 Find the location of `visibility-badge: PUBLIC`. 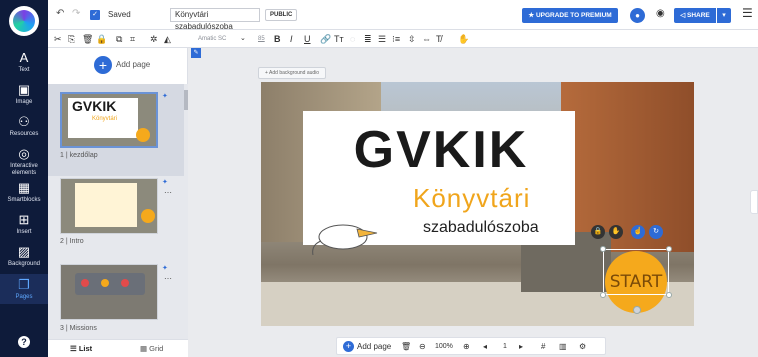

visibility-badge: PUBLIC is located at coordinates (281, 15).